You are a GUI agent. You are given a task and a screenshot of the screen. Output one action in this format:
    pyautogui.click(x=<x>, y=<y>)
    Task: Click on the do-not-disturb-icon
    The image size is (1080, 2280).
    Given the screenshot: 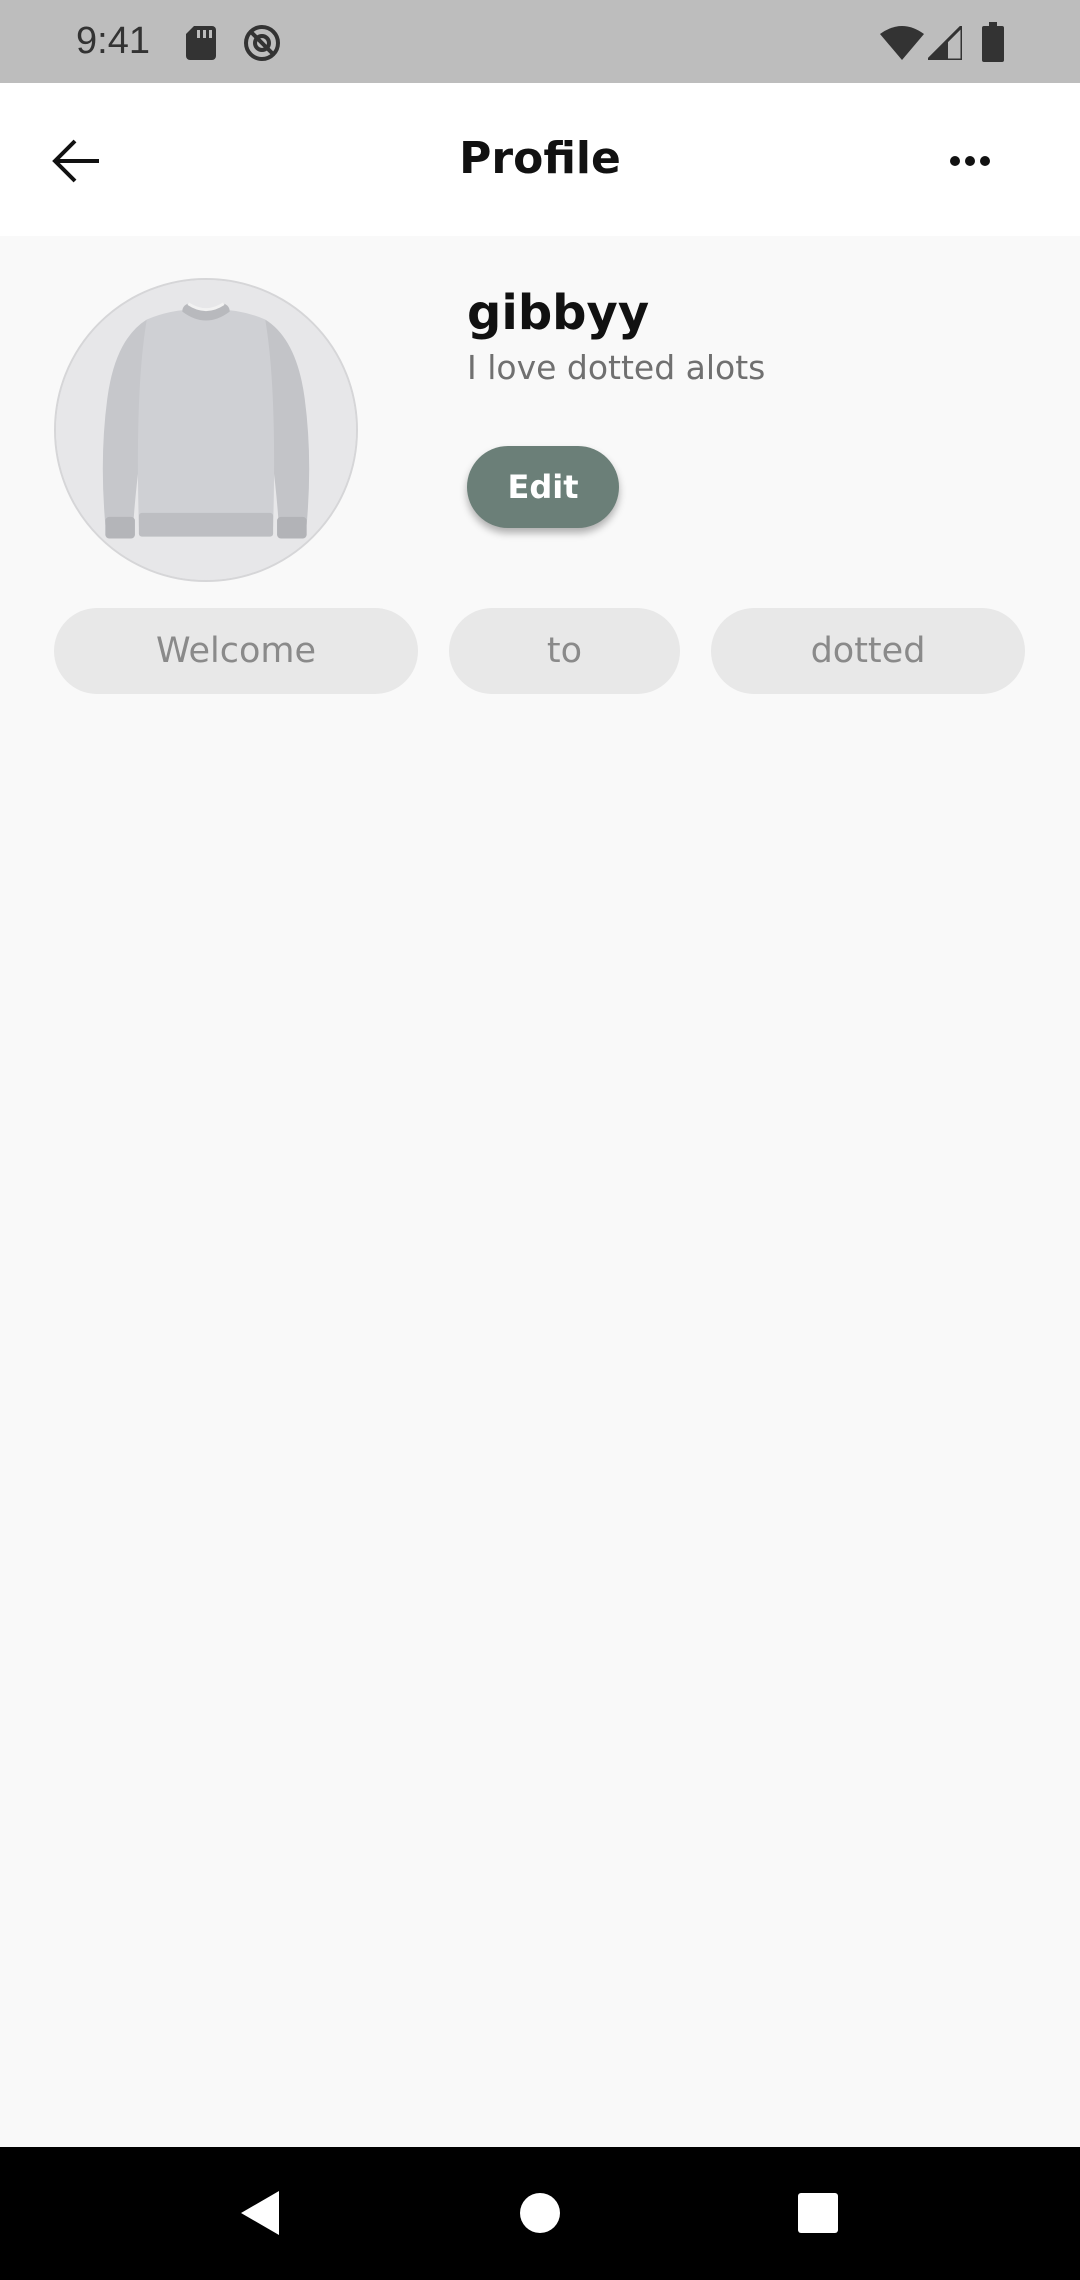 What is the action you would take?
    pyautogui.click(x=262, y=43)
    